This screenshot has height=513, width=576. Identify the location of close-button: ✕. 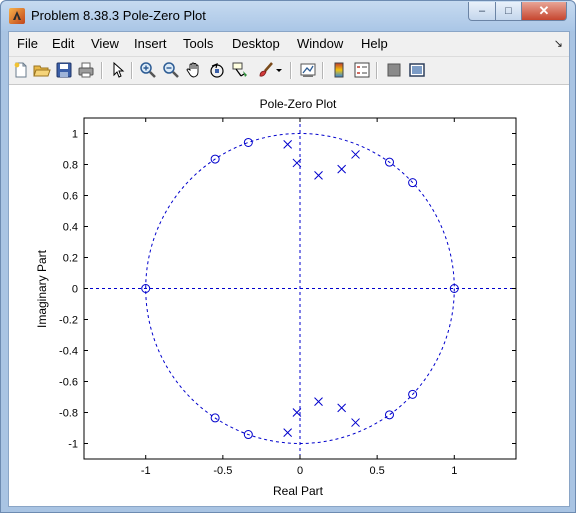
(544, 11).